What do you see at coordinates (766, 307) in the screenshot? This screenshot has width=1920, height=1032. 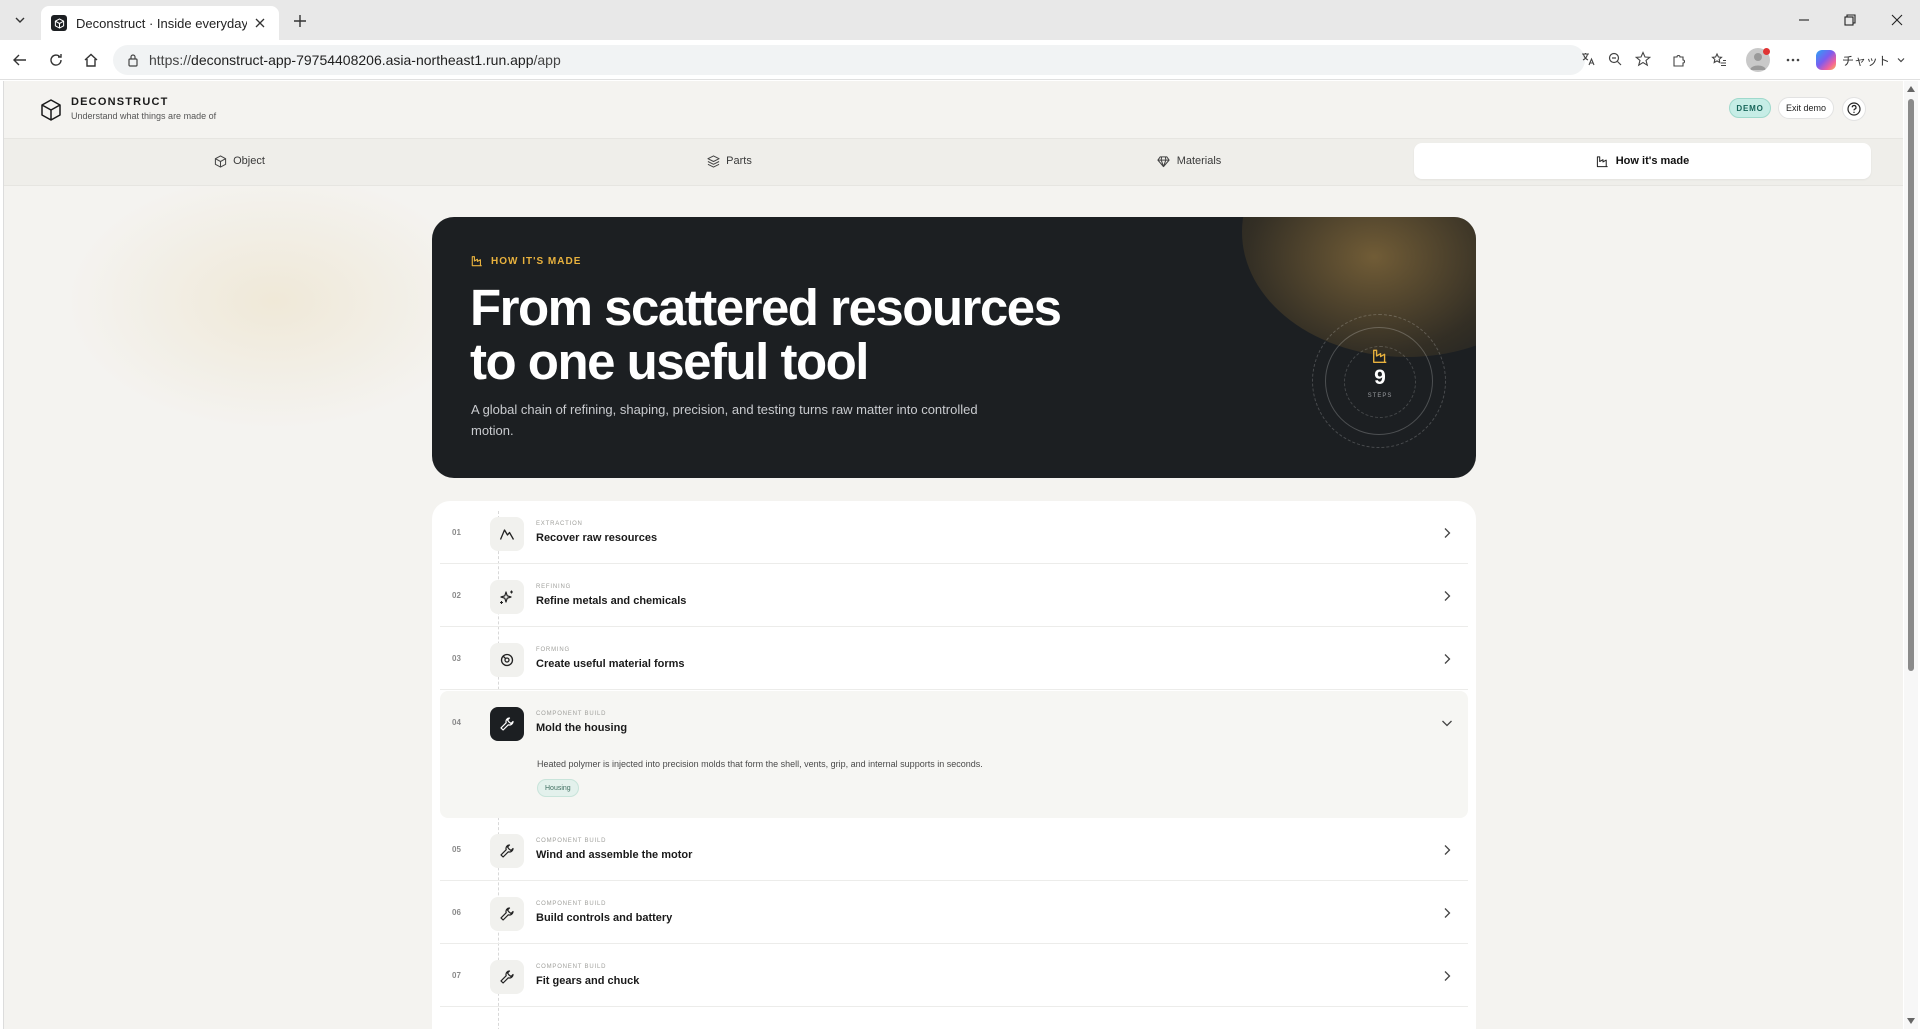 I see `hero-title-line1: From scattered resources` at bounding box center [766, 307].